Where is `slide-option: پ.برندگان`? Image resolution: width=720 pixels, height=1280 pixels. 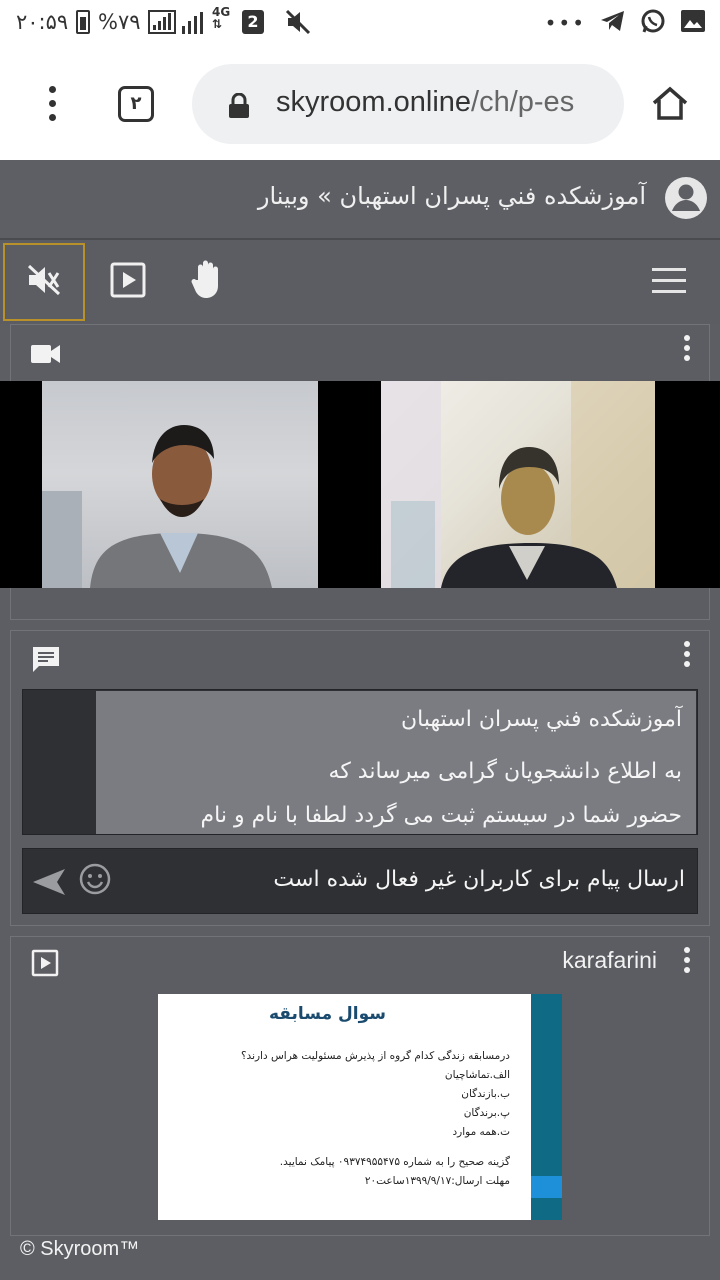 slide-option: پ.برندگان is located at coordinates (486, 1113).